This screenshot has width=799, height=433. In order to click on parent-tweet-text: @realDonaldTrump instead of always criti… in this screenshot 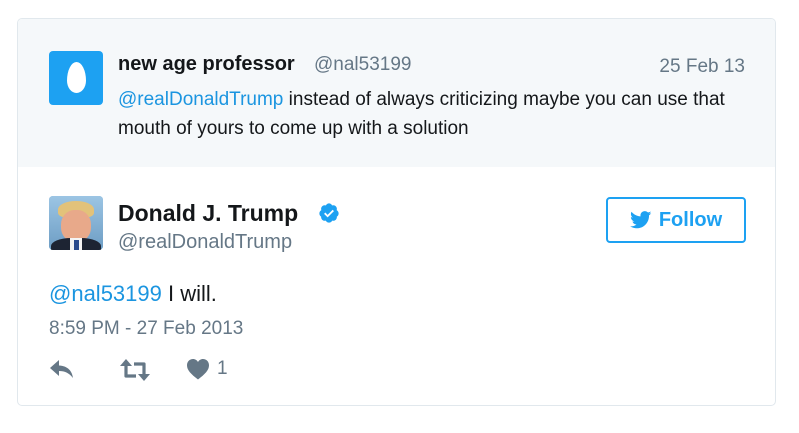, I will do `click(423, 114)`.